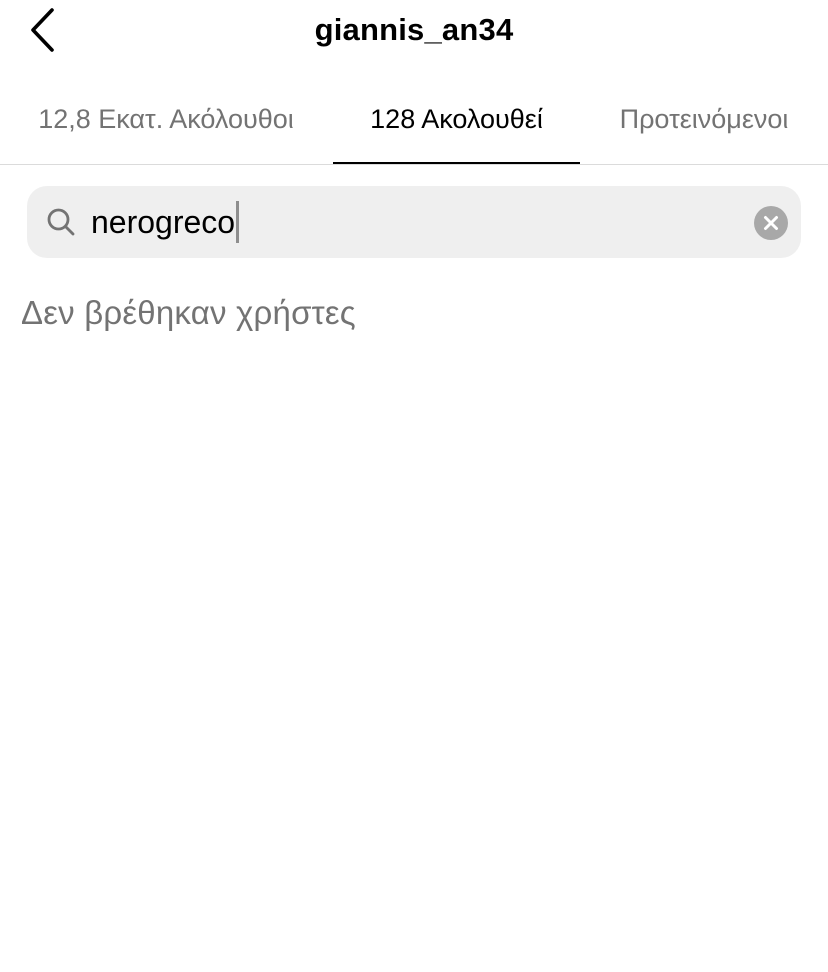 The width and height of the screenshot is (828, 972). What do you see at coordinates (163, 221) in the screenshot?
I see `search-input-value: nerogreco` at bounding box center [163, 221].